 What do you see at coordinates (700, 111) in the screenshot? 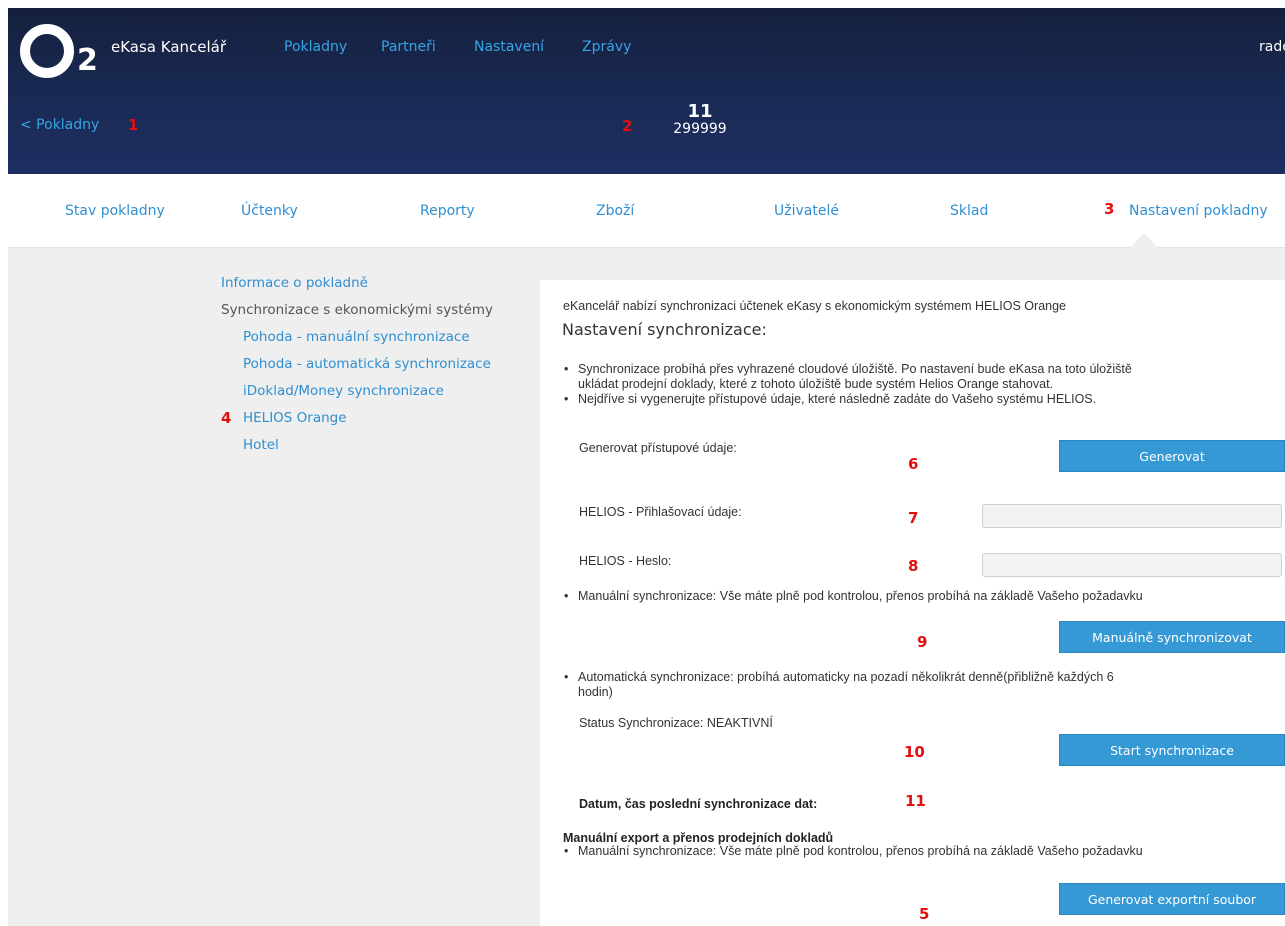
I see `cash-register-number: 11` at bounding box center [700, 111].